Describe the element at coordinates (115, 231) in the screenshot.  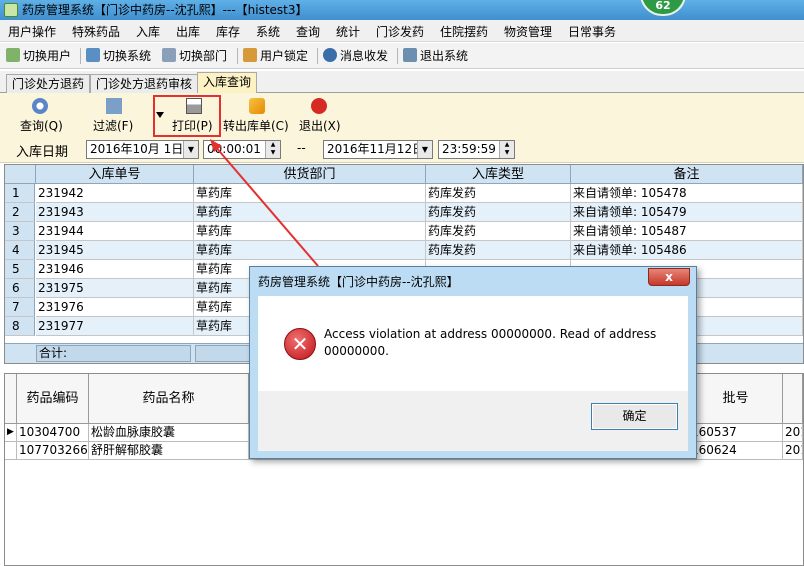
I see `table-cell: 231944` at that location.